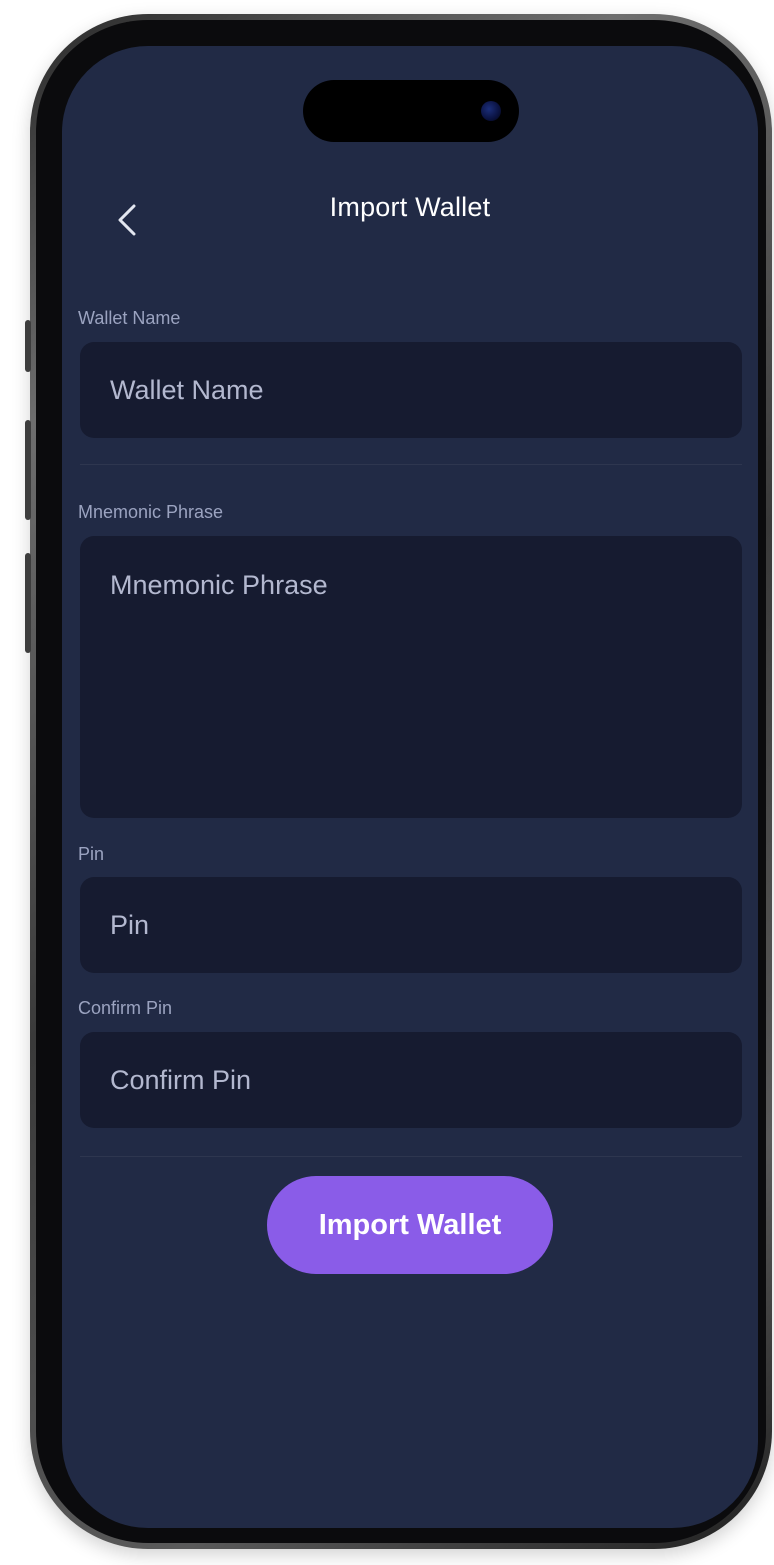 Image resolution: width=774 pixels, height=1565 pixels. I want to click on import-wallet-button: Import Wallet, so click(410, 1225).